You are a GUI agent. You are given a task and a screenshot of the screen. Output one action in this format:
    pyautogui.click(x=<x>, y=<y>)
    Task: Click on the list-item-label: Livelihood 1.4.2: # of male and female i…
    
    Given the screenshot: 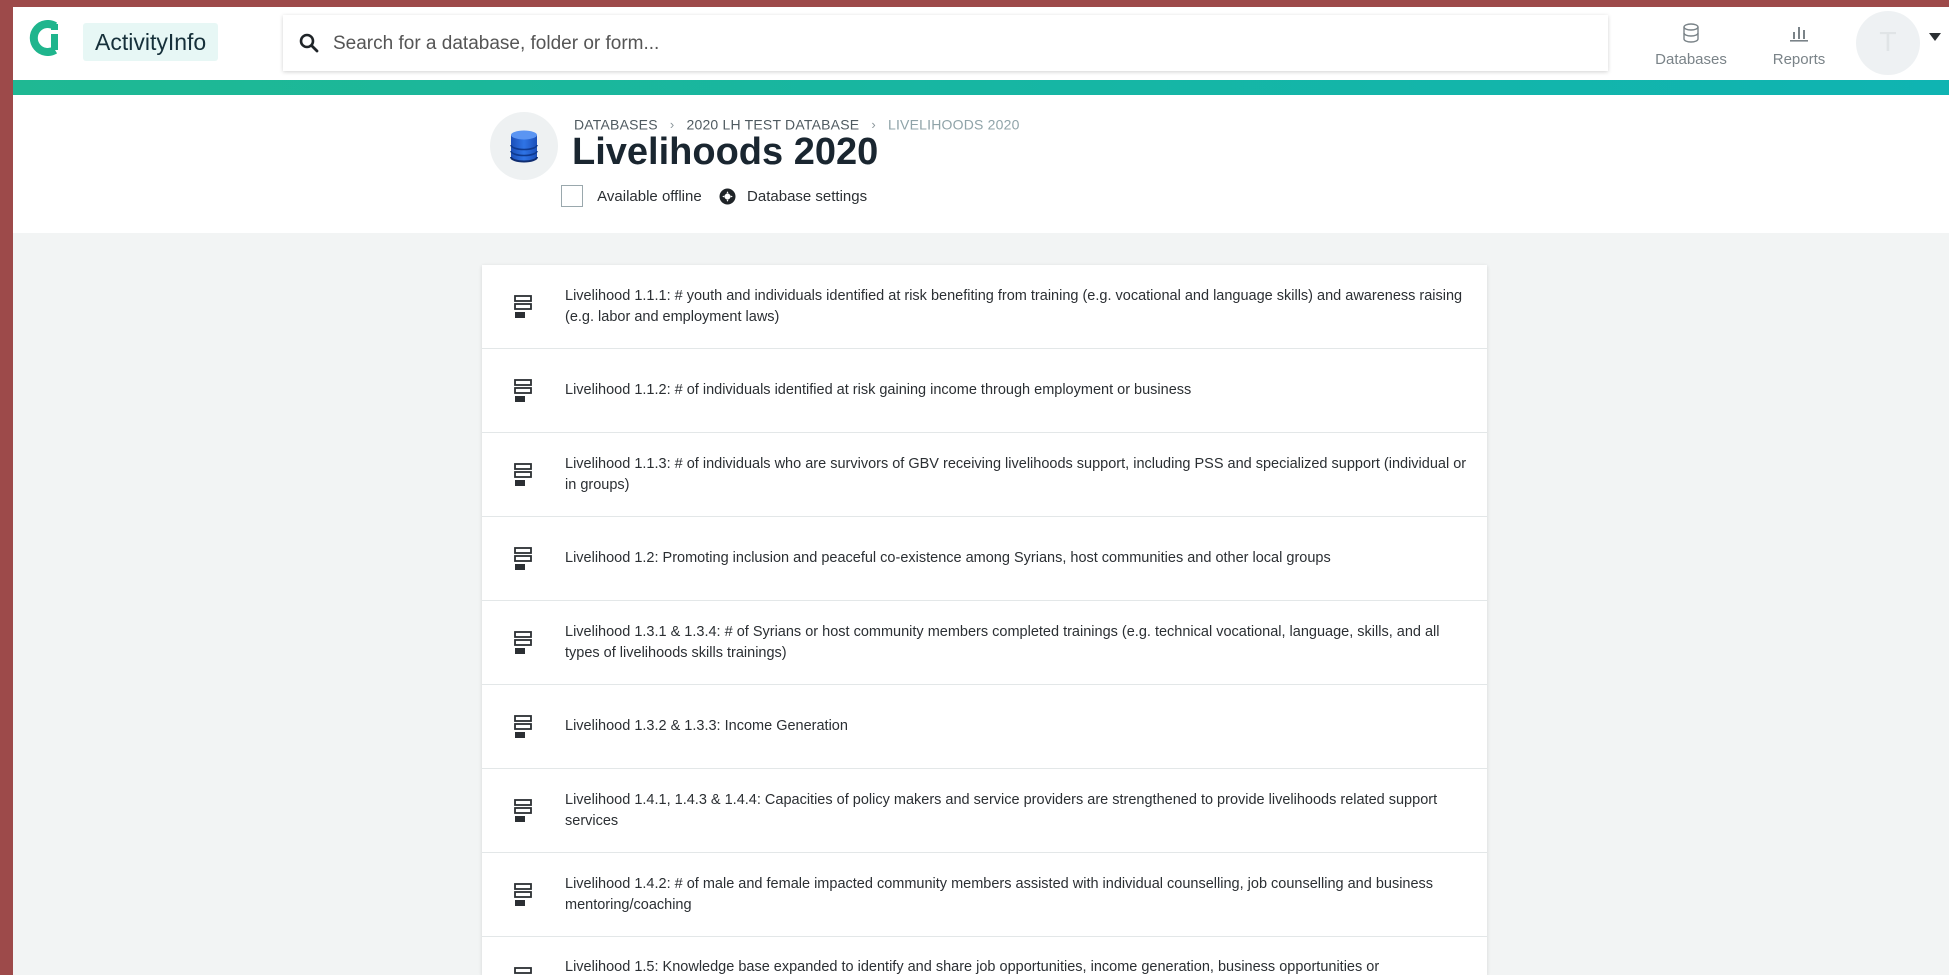 What is the action you would take?
    pyautogui.click(x=1016, y=894)
    